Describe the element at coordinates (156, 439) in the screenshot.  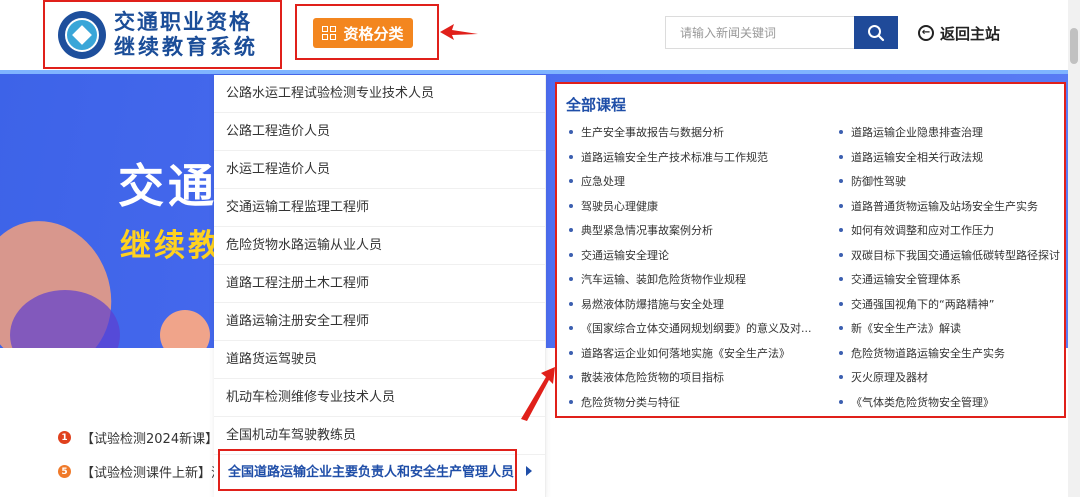
I see `news-title: 【试验检测2024新课】小` at that location.